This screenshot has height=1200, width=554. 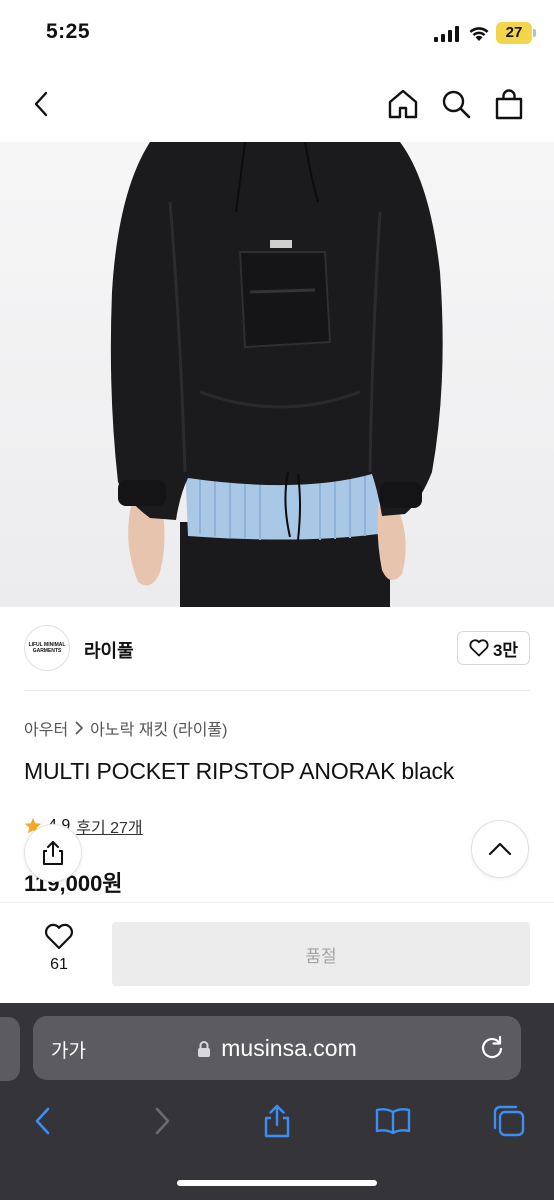 What do you see at coordinates (516, 33) in the screenshot?
I see `battery-icon: 27` at bounding box center [516, 33].